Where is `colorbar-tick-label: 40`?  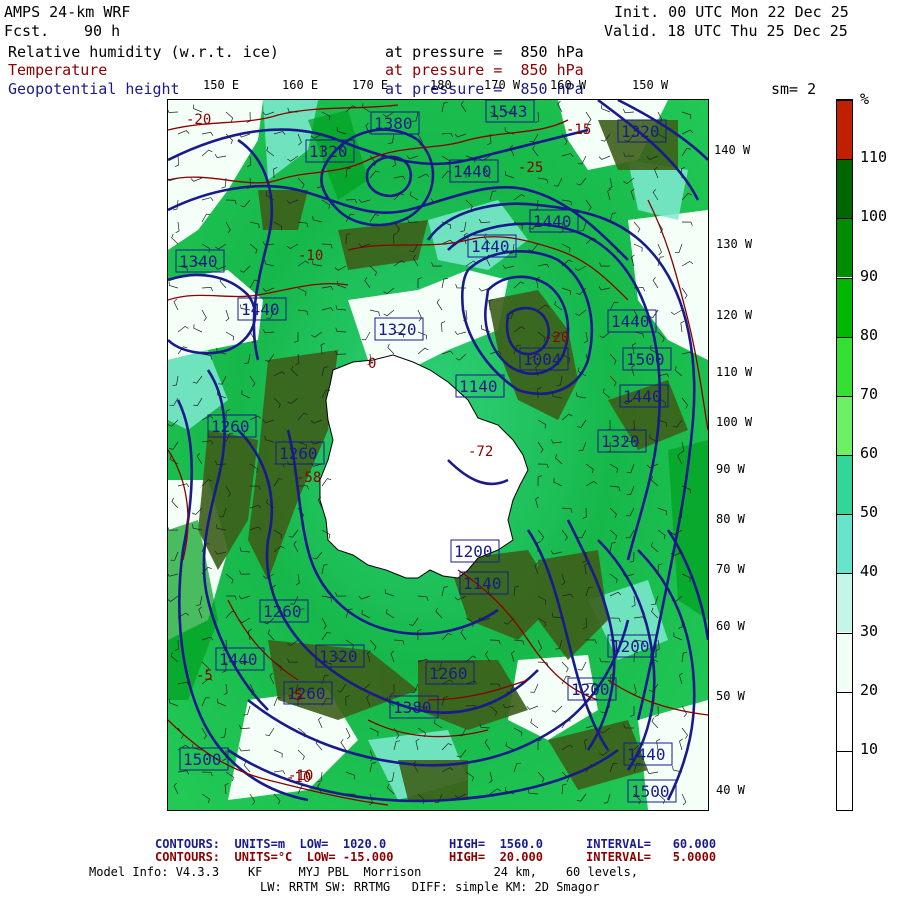
colorbar-tick-label: 40 is located at coordinates (869, 571).